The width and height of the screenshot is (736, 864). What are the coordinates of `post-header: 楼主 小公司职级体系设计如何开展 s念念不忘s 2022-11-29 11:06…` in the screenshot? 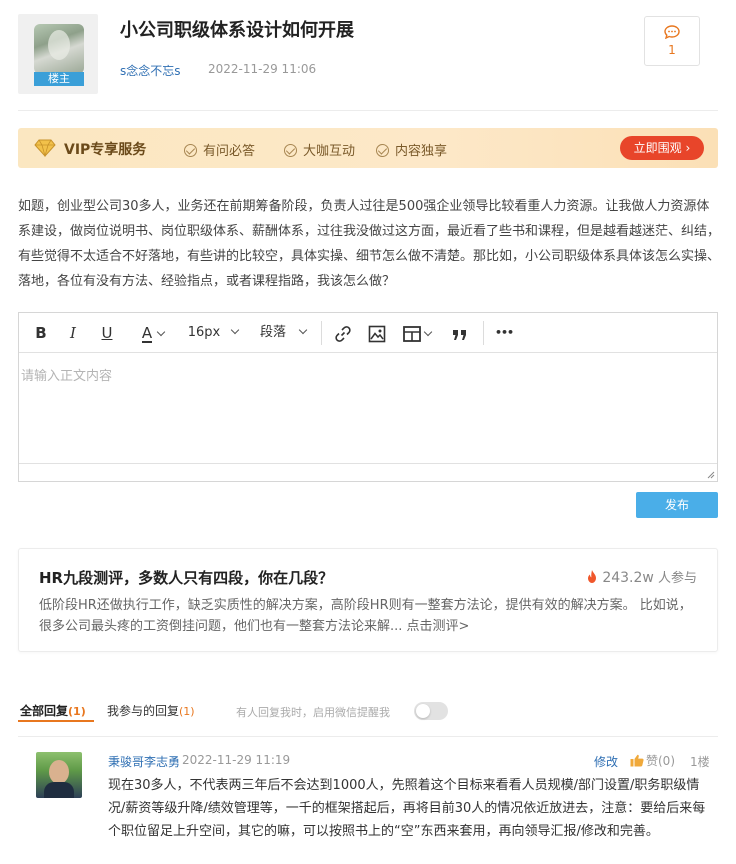 It's located at (368, 59).